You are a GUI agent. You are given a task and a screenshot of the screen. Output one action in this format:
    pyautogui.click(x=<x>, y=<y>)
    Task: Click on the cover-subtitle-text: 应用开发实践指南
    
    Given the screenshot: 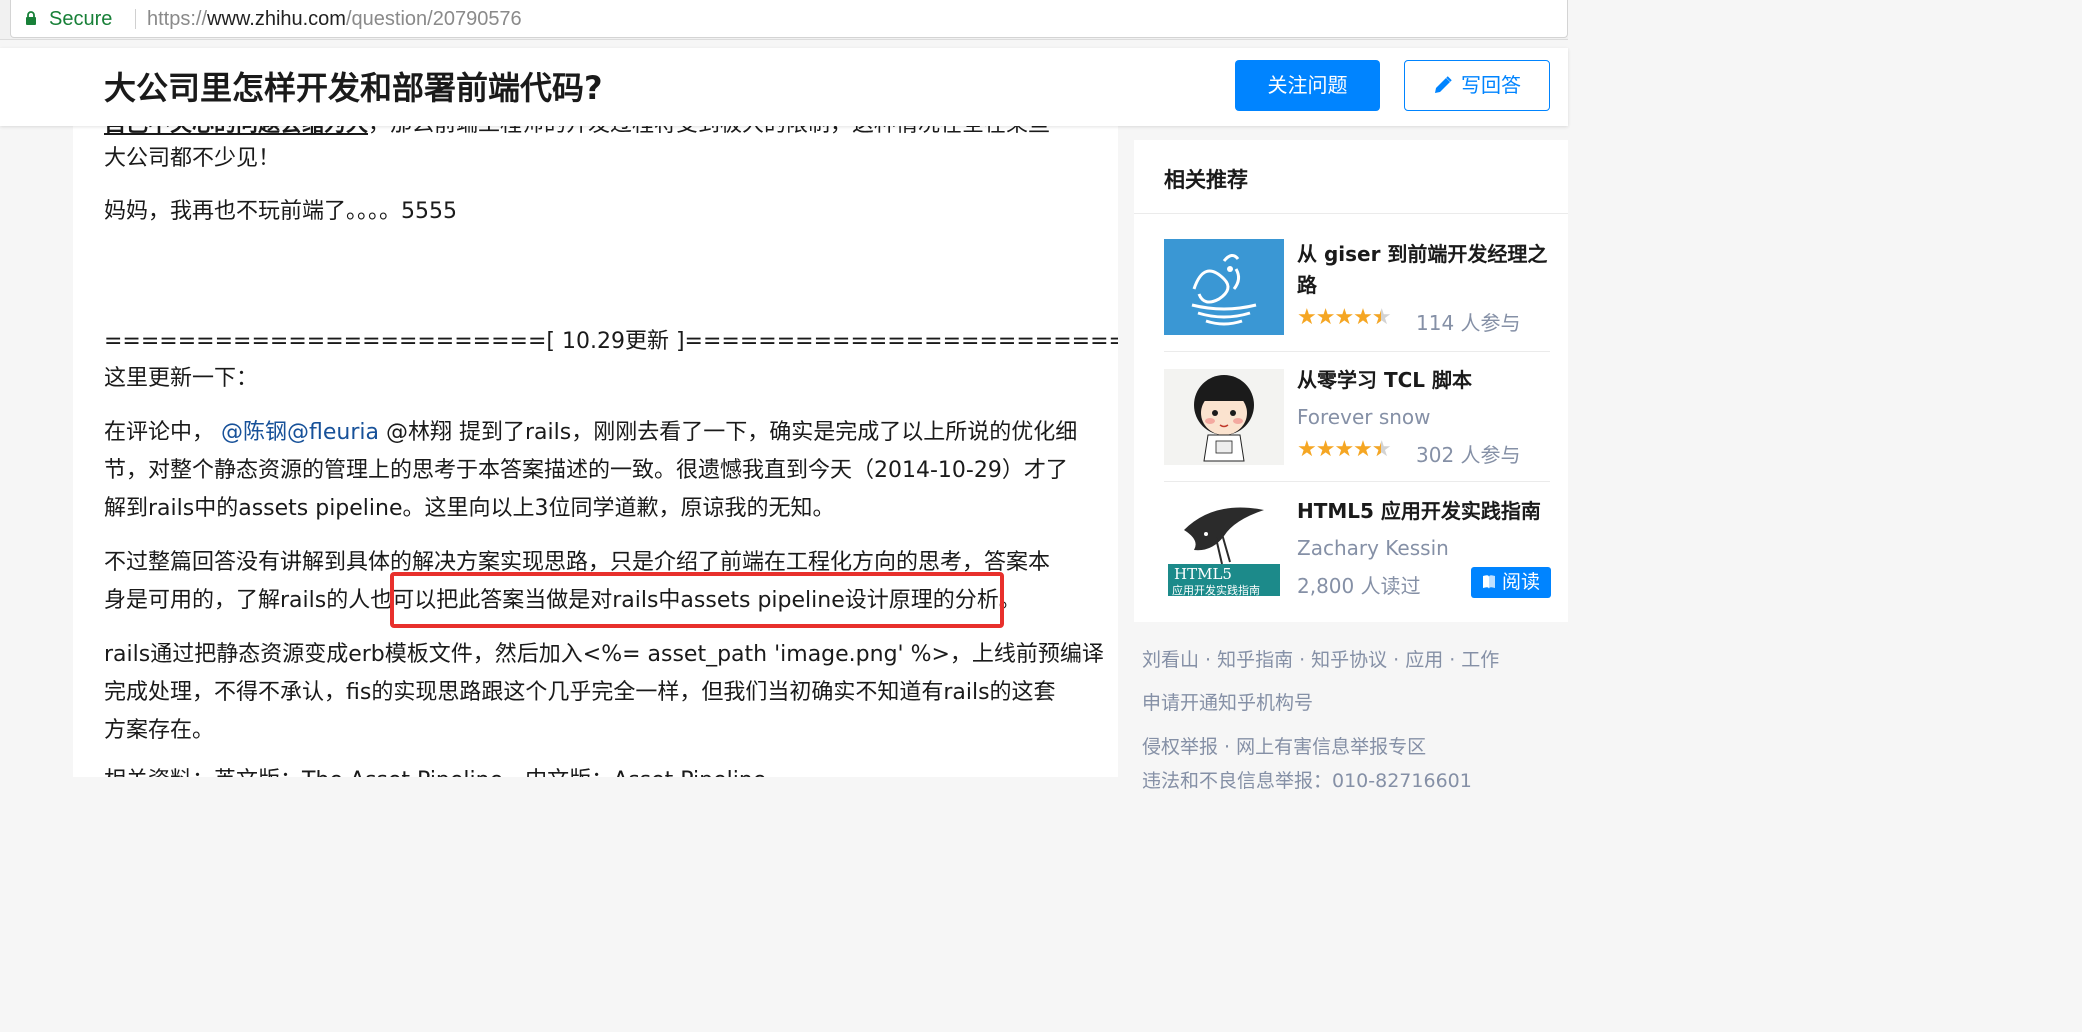 What is the action you would take?
    pyautogui.click(x=1216, y=590)
    